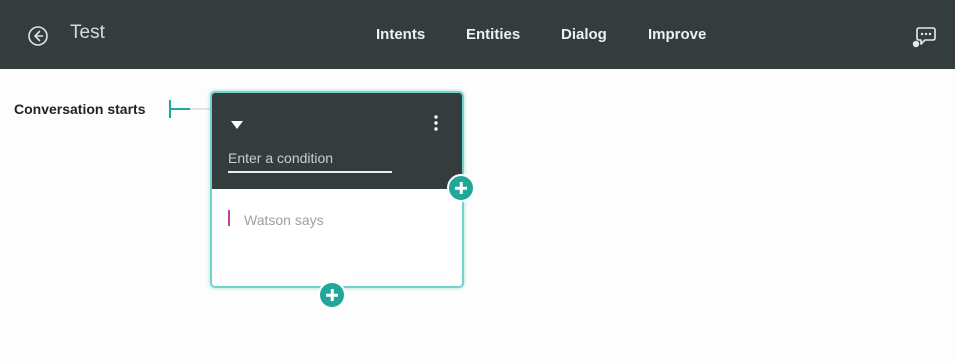 This screenshot has height=362, width=955. Describe the element at coordinates (87, 32) in the screenshot. I see `workspace-title: Test` at that location.